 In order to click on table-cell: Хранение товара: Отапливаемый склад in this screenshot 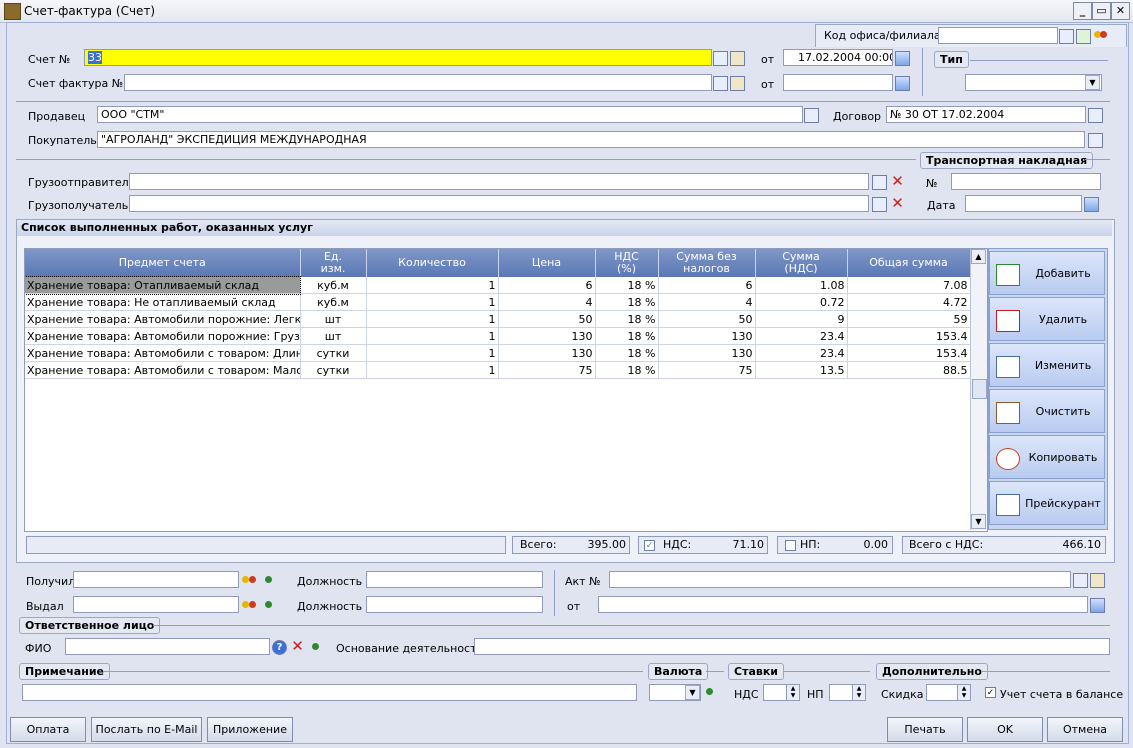, I will do `click(163, 285)`.